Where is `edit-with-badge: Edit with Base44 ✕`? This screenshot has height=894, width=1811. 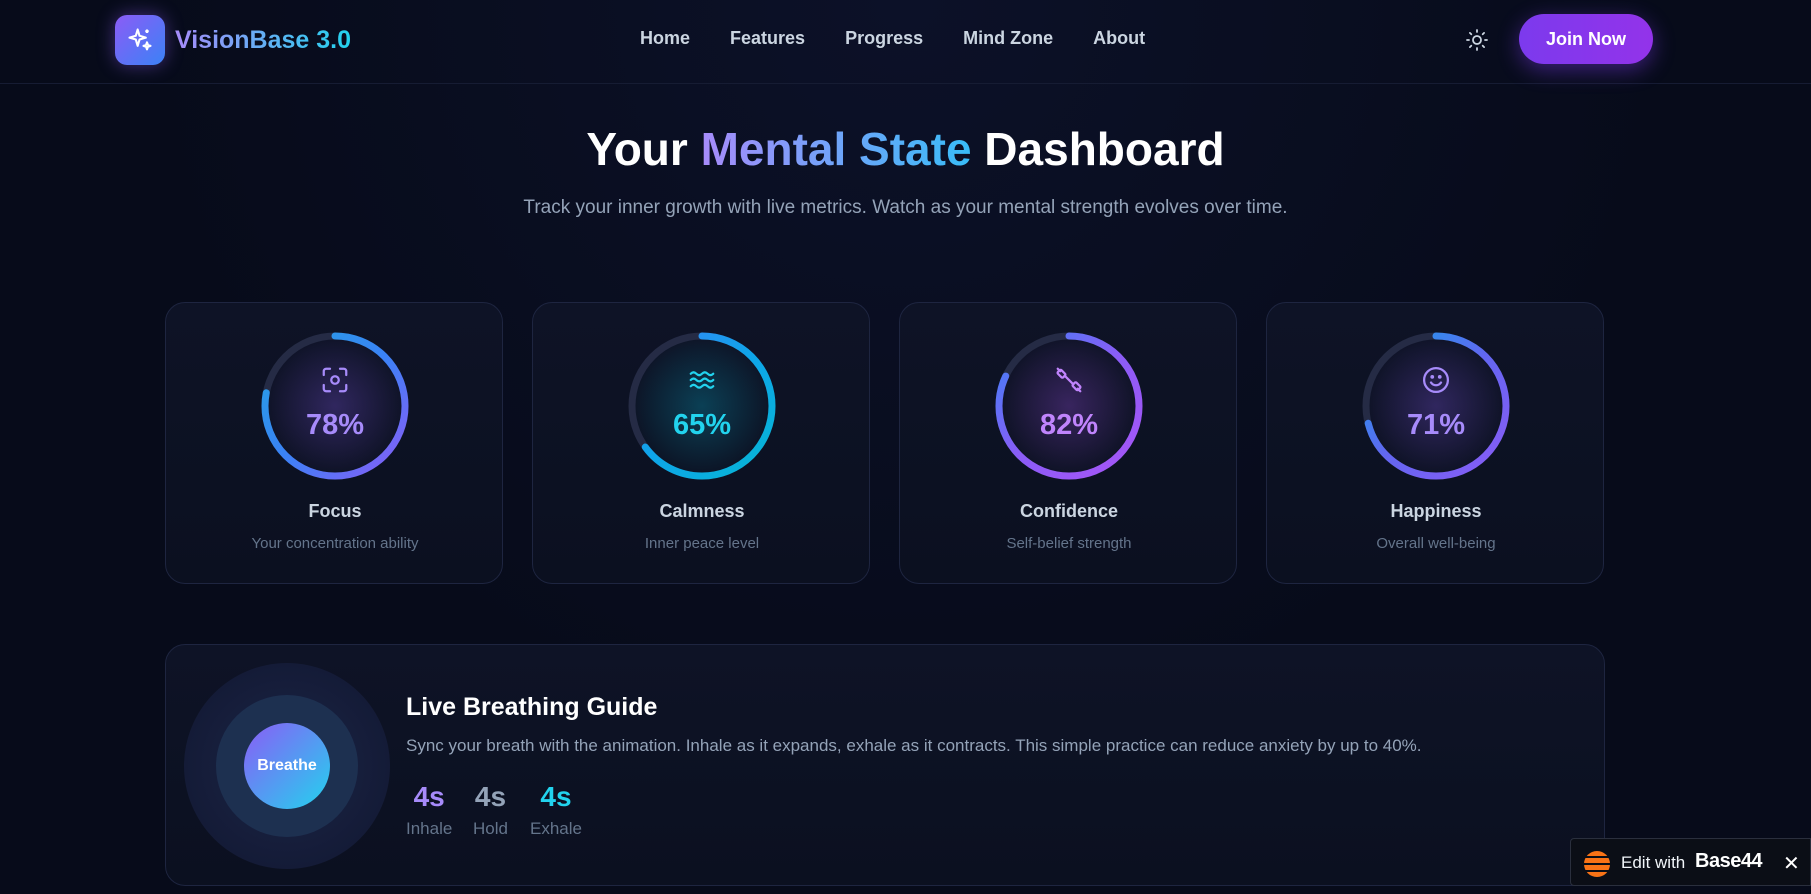
edit-with-badge: Edit with Base44 ✕ is located at coordinates (1690, 862).